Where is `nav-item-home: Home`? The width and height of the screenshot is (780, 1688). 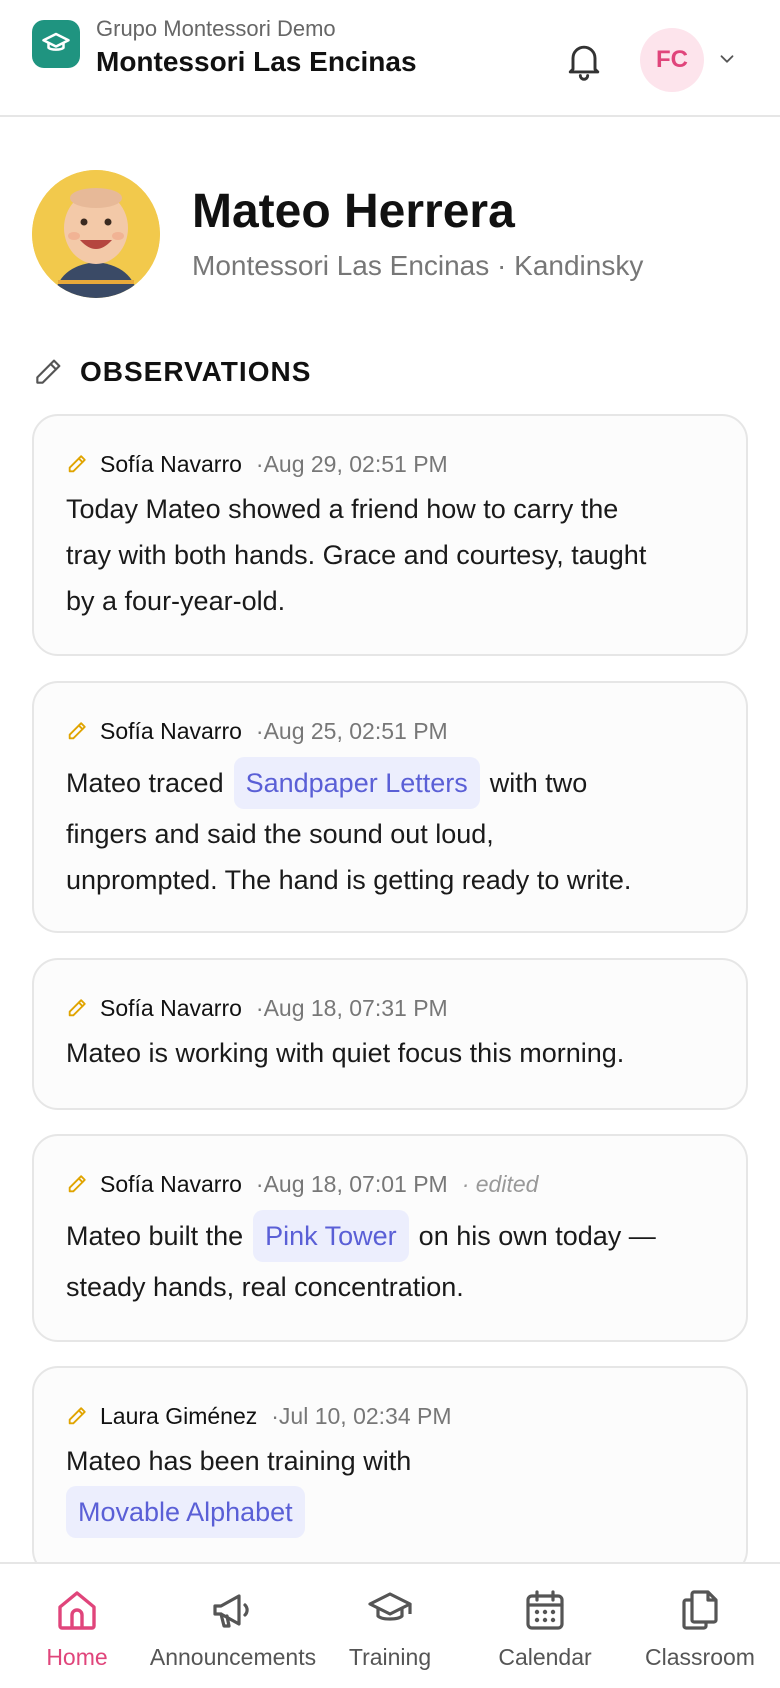
nav-item-home: Home is located at coordinates (77, 1626).